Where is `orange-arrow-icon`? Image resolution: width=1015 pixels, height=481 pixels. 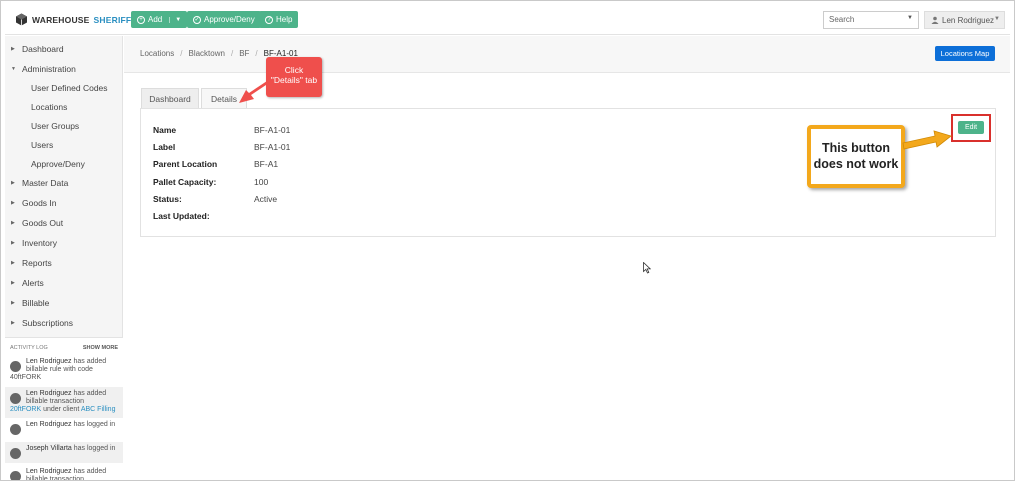
orange-arrow-icon is located at coordinates (927, 140).